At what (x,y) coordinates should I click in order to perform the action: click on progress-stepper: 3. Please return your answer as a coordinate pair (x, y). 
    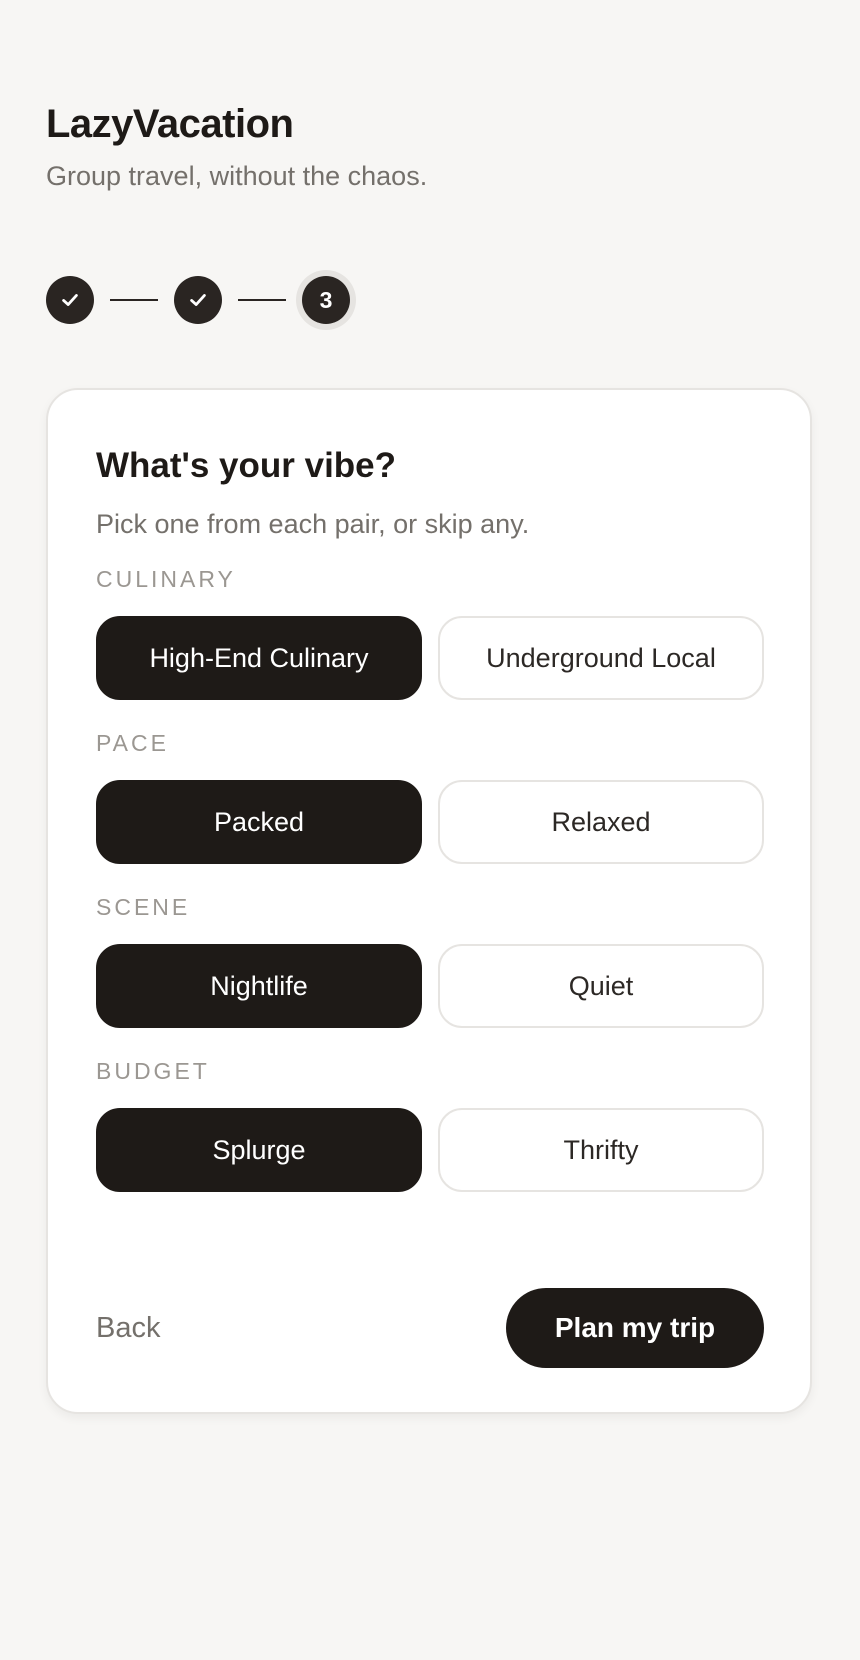
    Looking at the image, I should click on (198, 300).